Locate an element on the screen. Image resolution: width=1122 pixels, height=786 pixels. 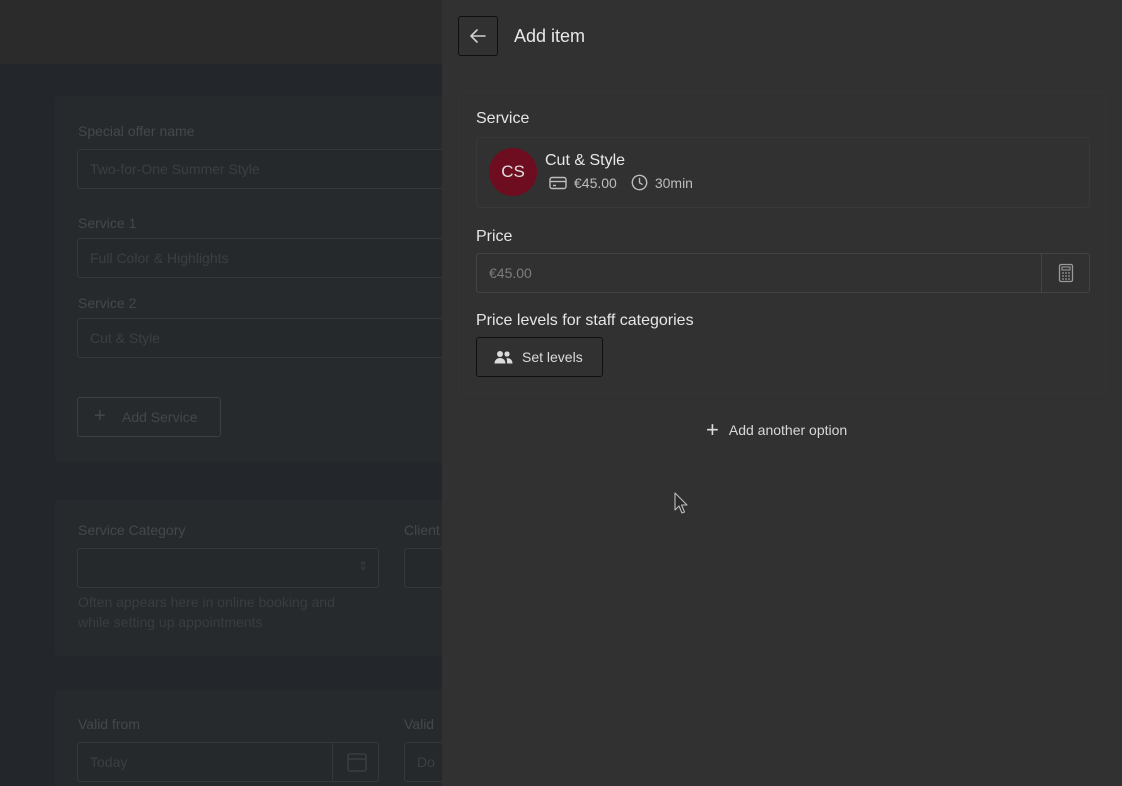
service2-input: Cut & Style is located at coordinates (267, 338).